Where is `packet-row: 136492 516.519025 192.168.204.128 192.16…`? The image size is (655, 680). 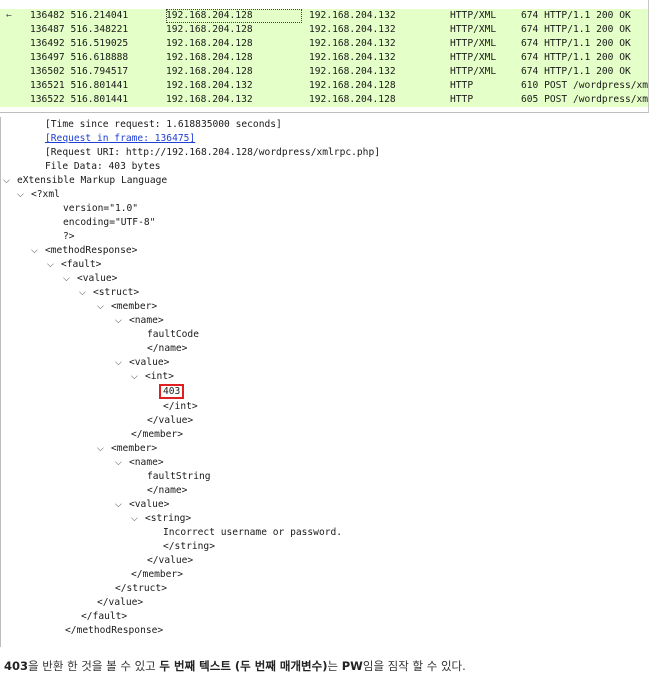 packet-row: 136492 516.519025 192.168.204.128 192.16… is located at coordinates (324, 44).